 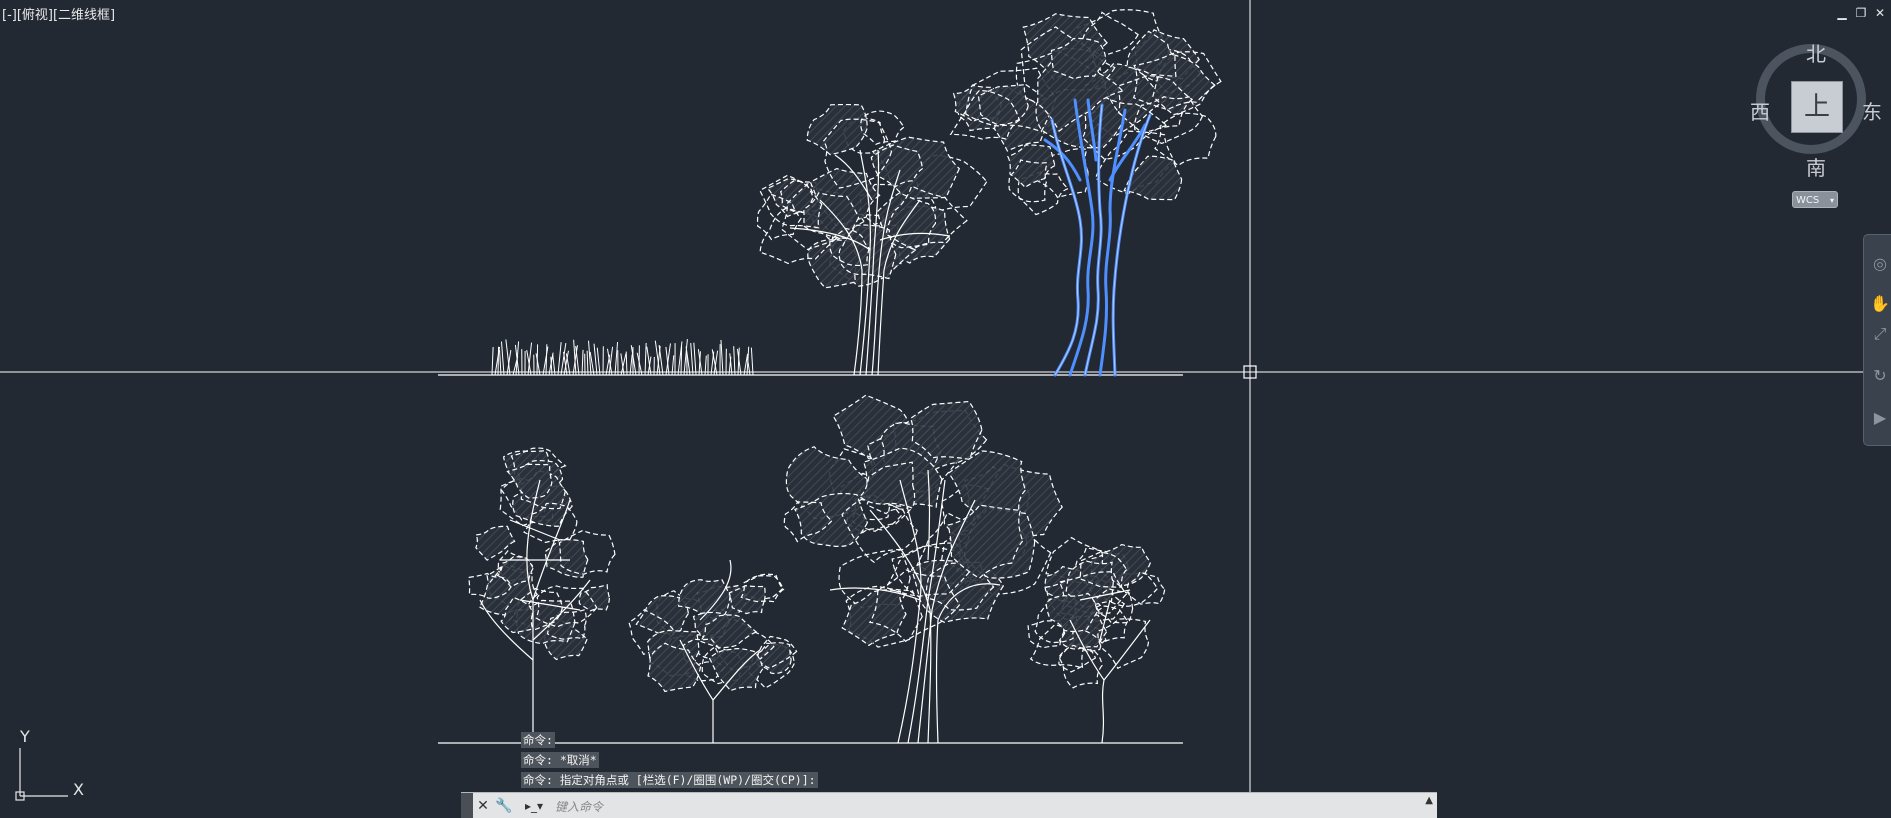 I want to click on command-line: ✕ 🔧 ▸_▾ ▲, so click(x=949, y=805).